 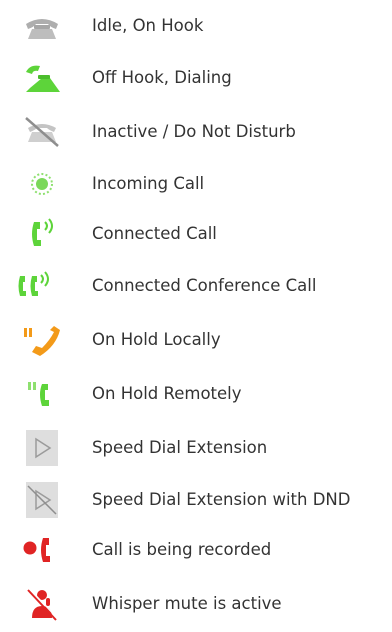 What do you see at coordinates (148, 183) in the screenshot?
I see `legend-label: Incoming Call` at bounding box center [148, 183].